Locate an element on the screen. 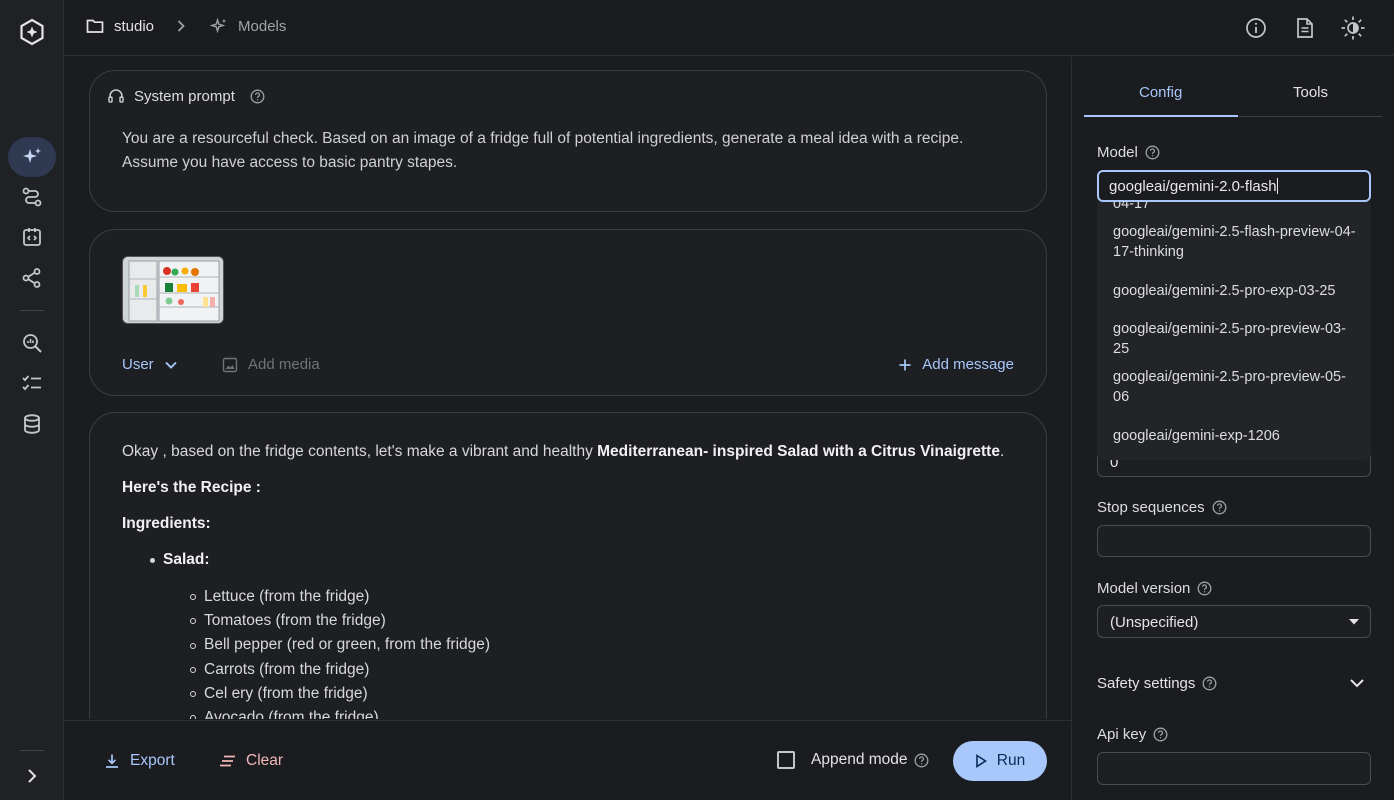 Image resolution: width=1394 pixels, height=800 pixels. prompts-nav-icon is located at coordinates (32, 237).